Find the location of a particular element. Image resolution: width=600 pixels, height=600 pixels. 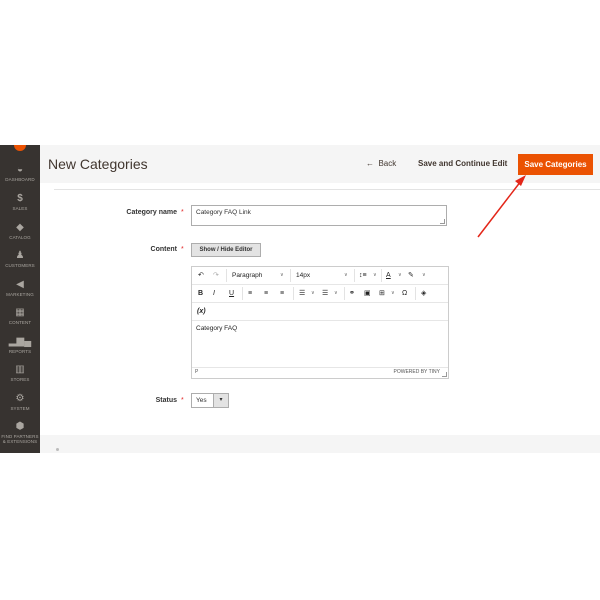

annotation-arrow is located at coordinates (501, 206).